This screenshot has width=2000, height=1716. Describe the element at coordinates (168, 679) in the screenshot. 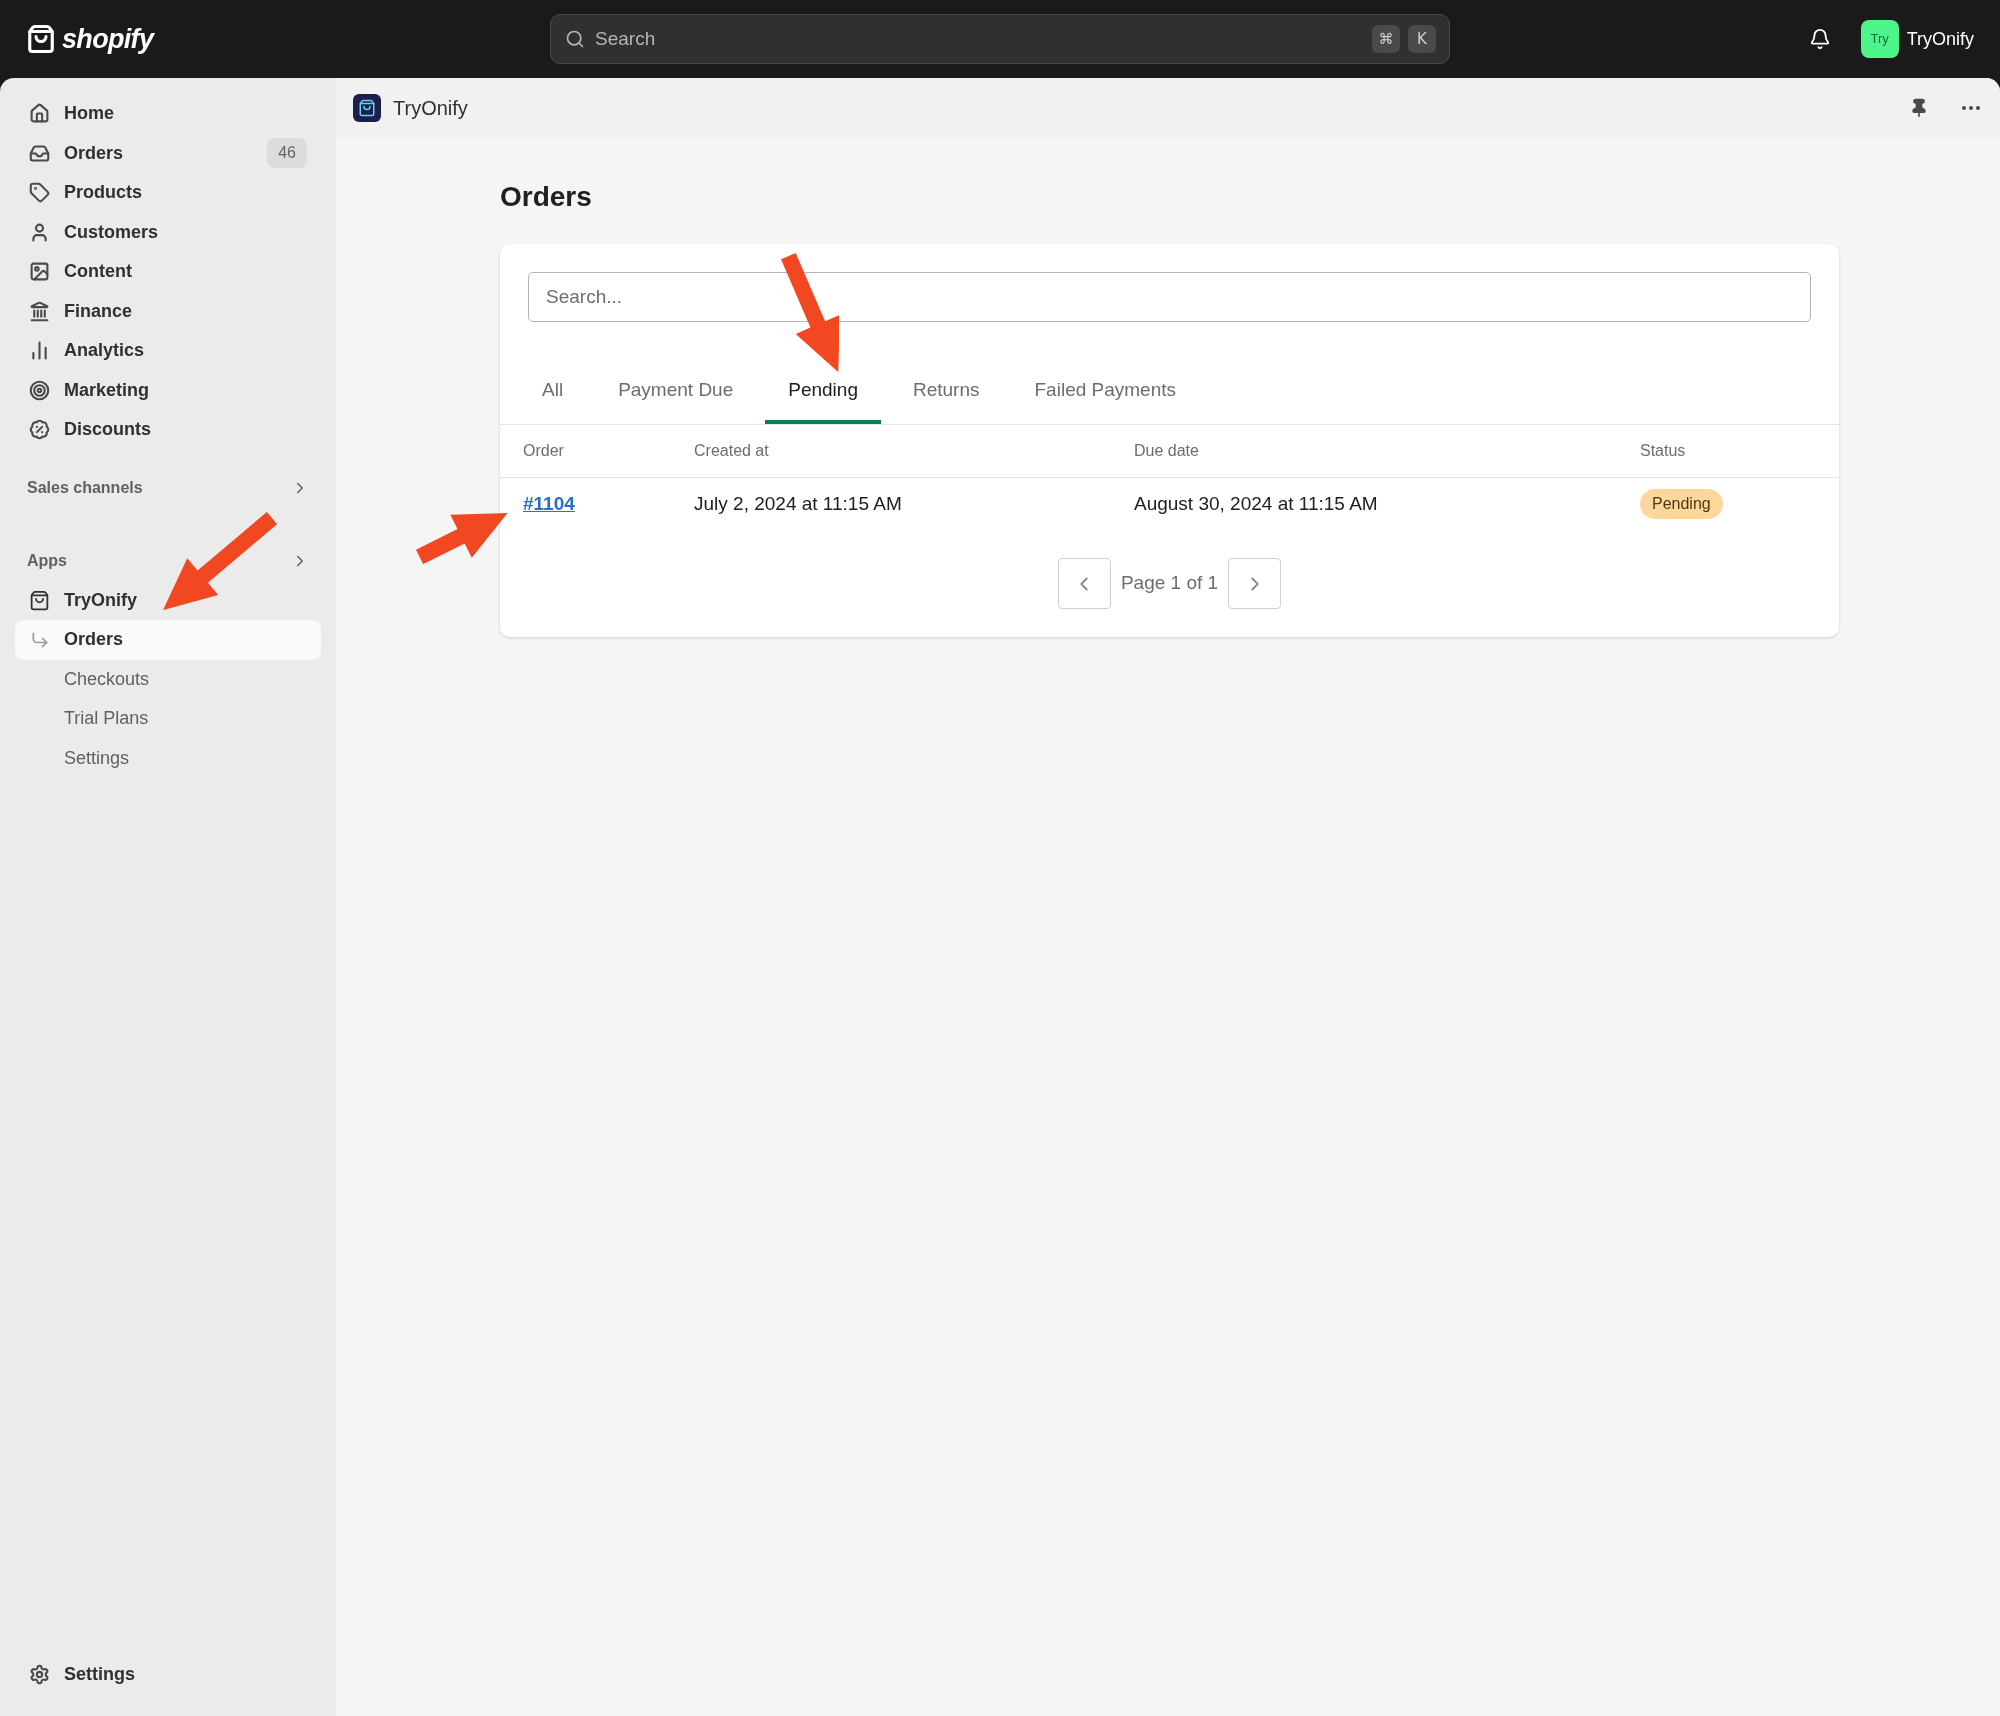

I see `sidebar-subitem: Checkouts` at that location.